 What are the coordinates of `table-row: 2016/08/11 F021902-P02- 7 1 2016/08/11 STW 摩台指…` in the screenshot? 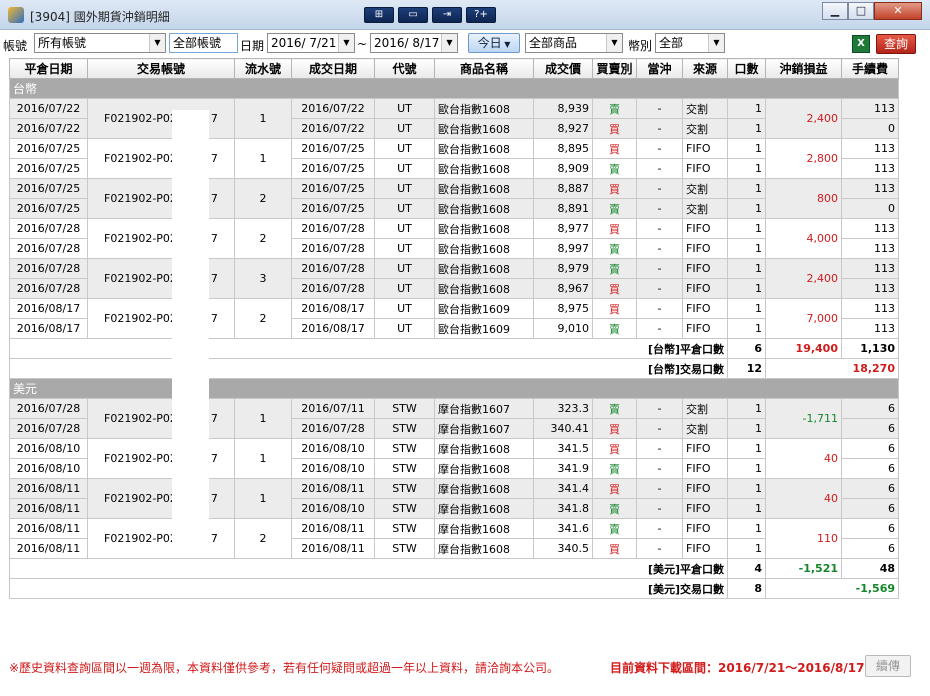 It's located at (454, 498).